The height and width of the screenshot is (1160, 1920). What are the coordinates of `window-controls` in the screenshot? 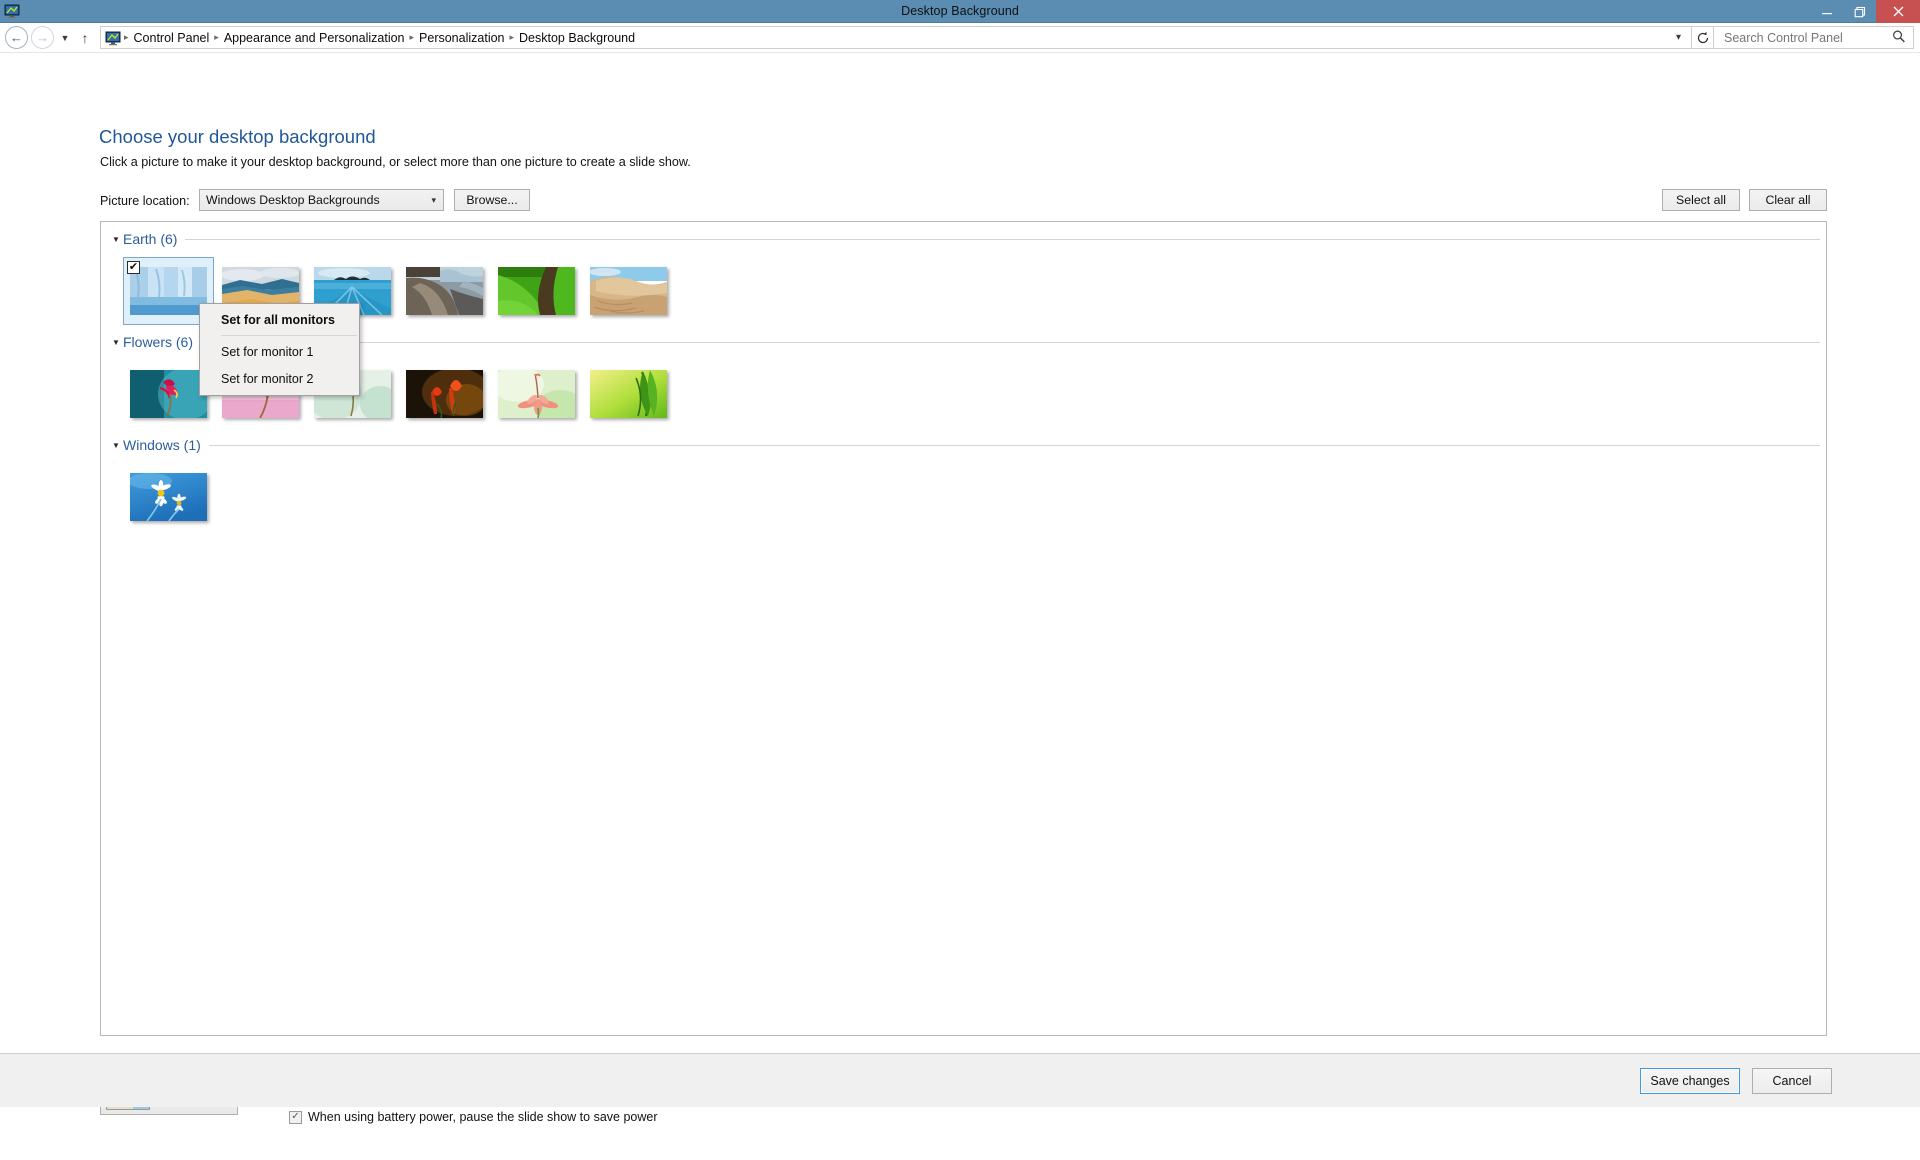 It's located at (1865, 11).